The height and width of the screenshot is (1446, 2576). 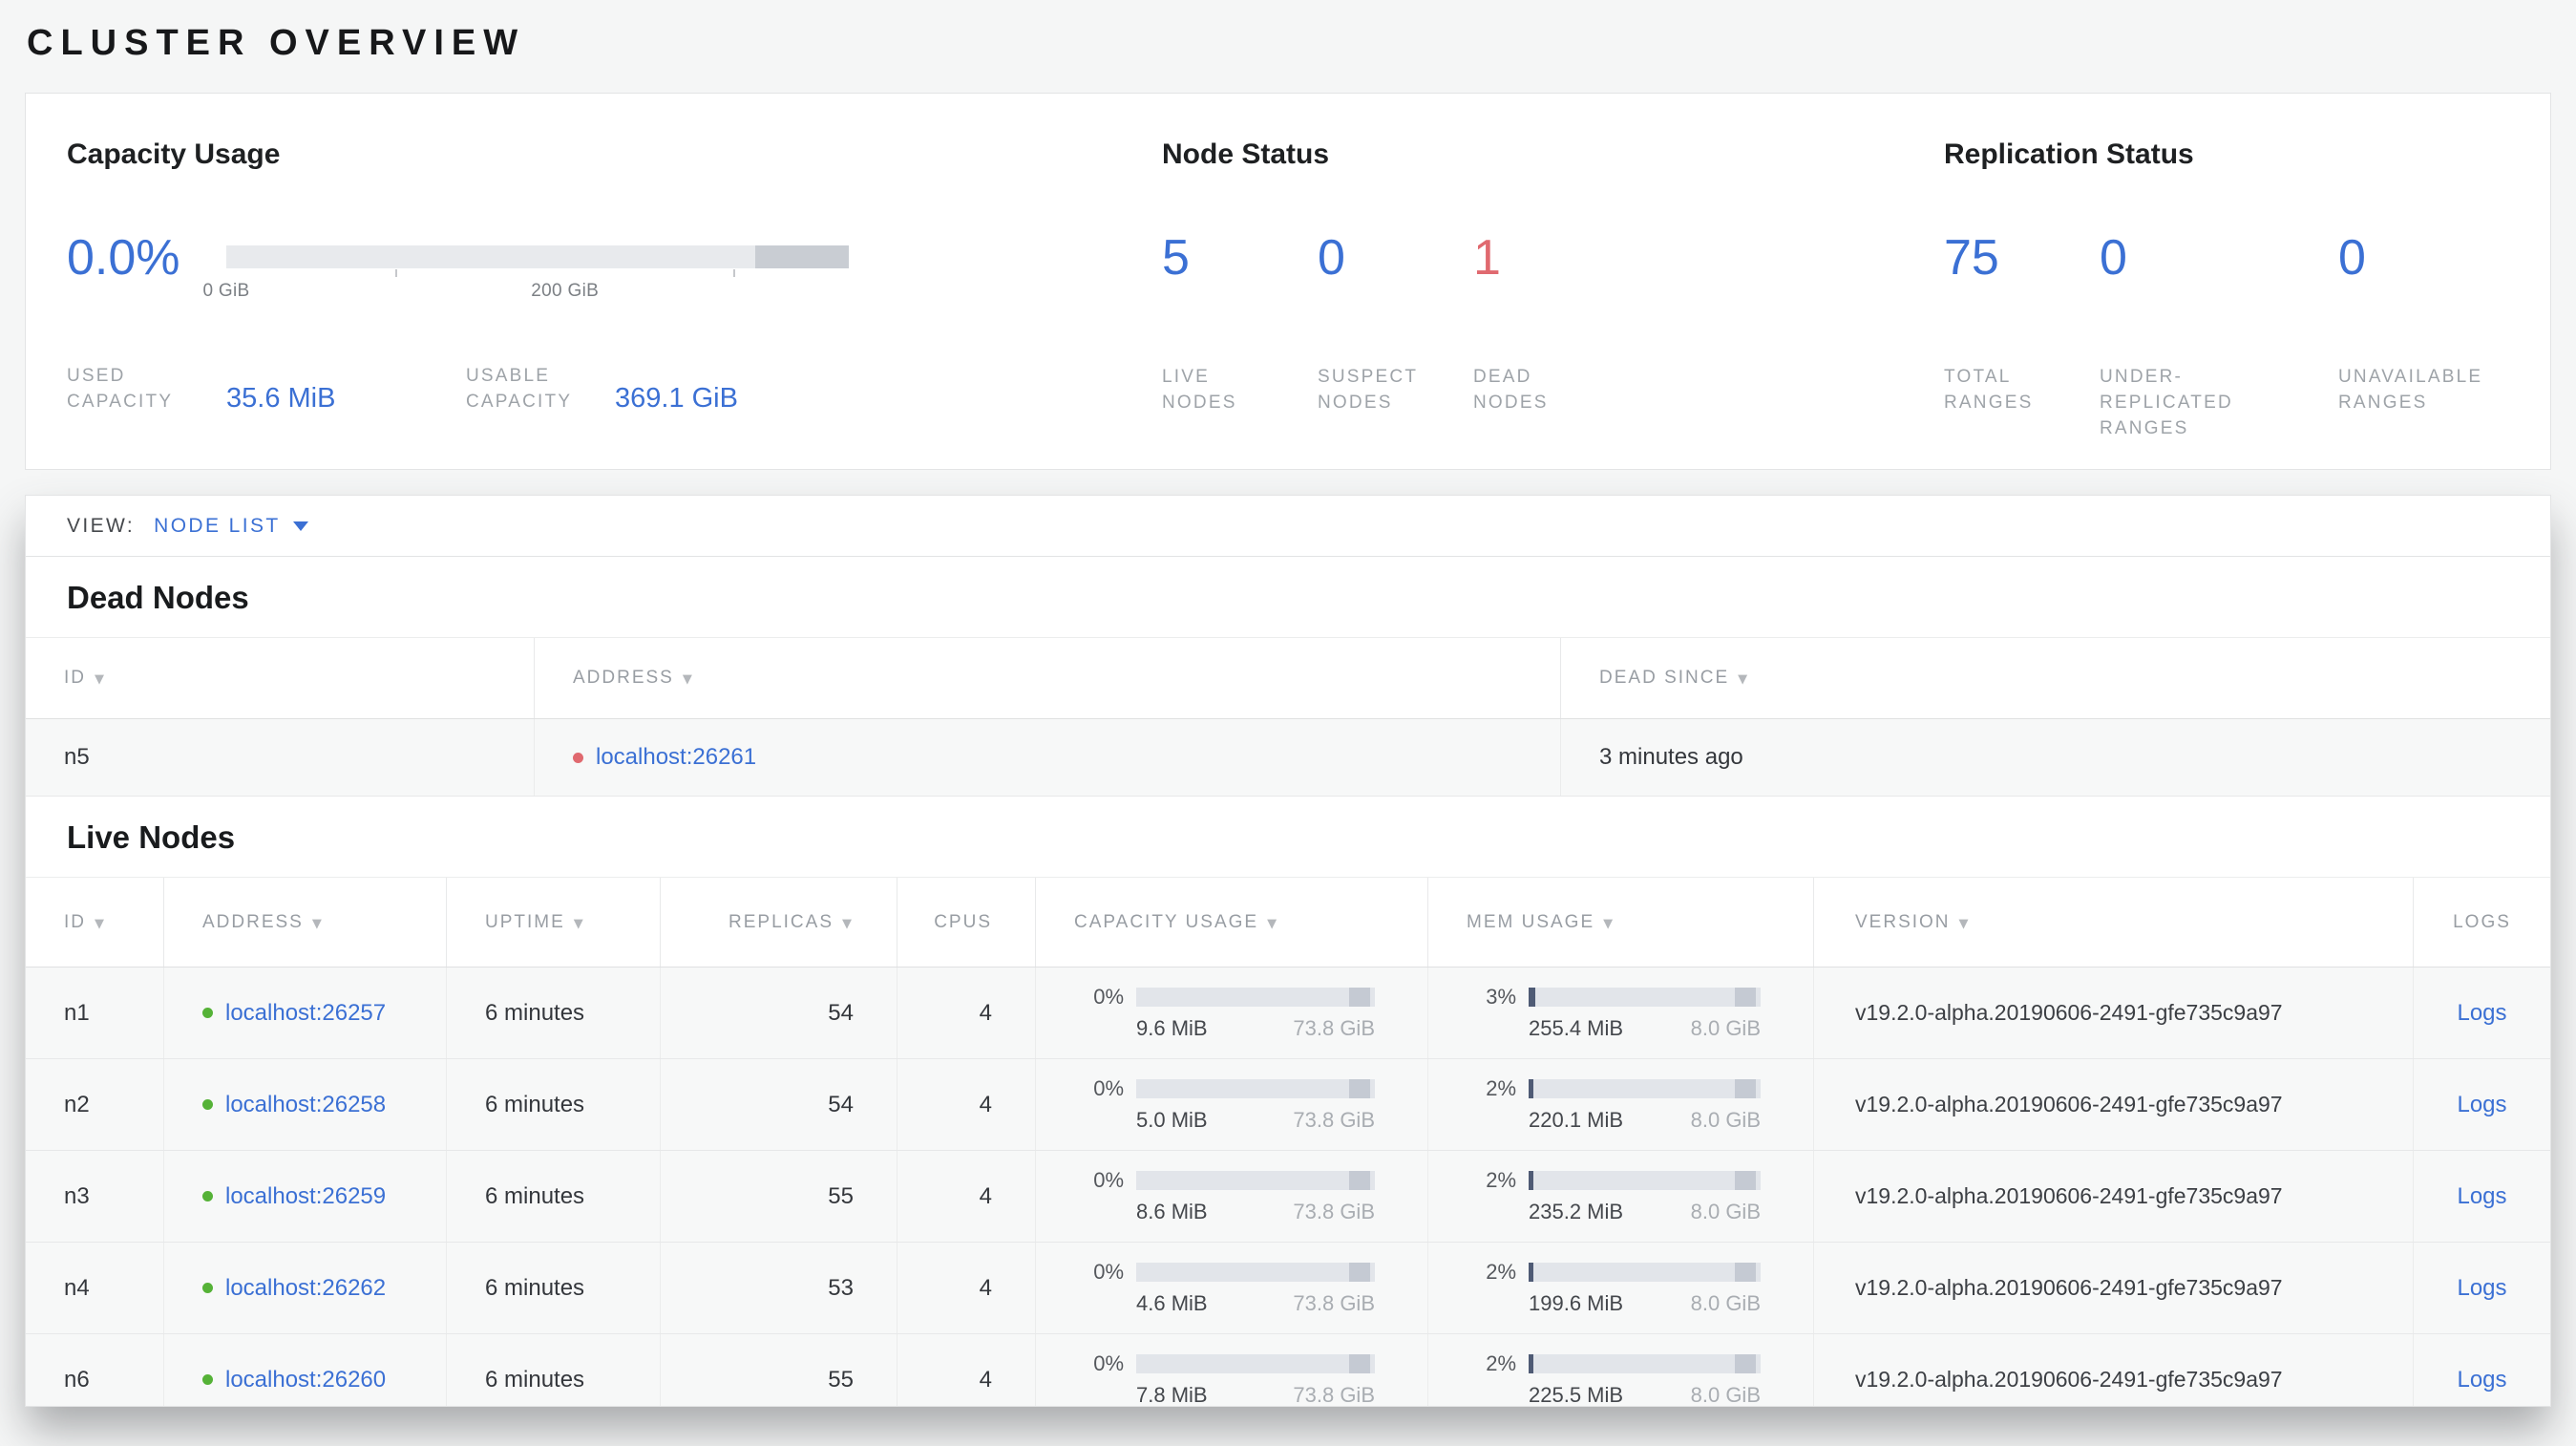 What do you see at coordinates (1621, 1013) in the screenshot?
I see `mem-usage-cell: 3% 255.4 MiB 8.0 GiB` at bounding box center [1621, 1013].